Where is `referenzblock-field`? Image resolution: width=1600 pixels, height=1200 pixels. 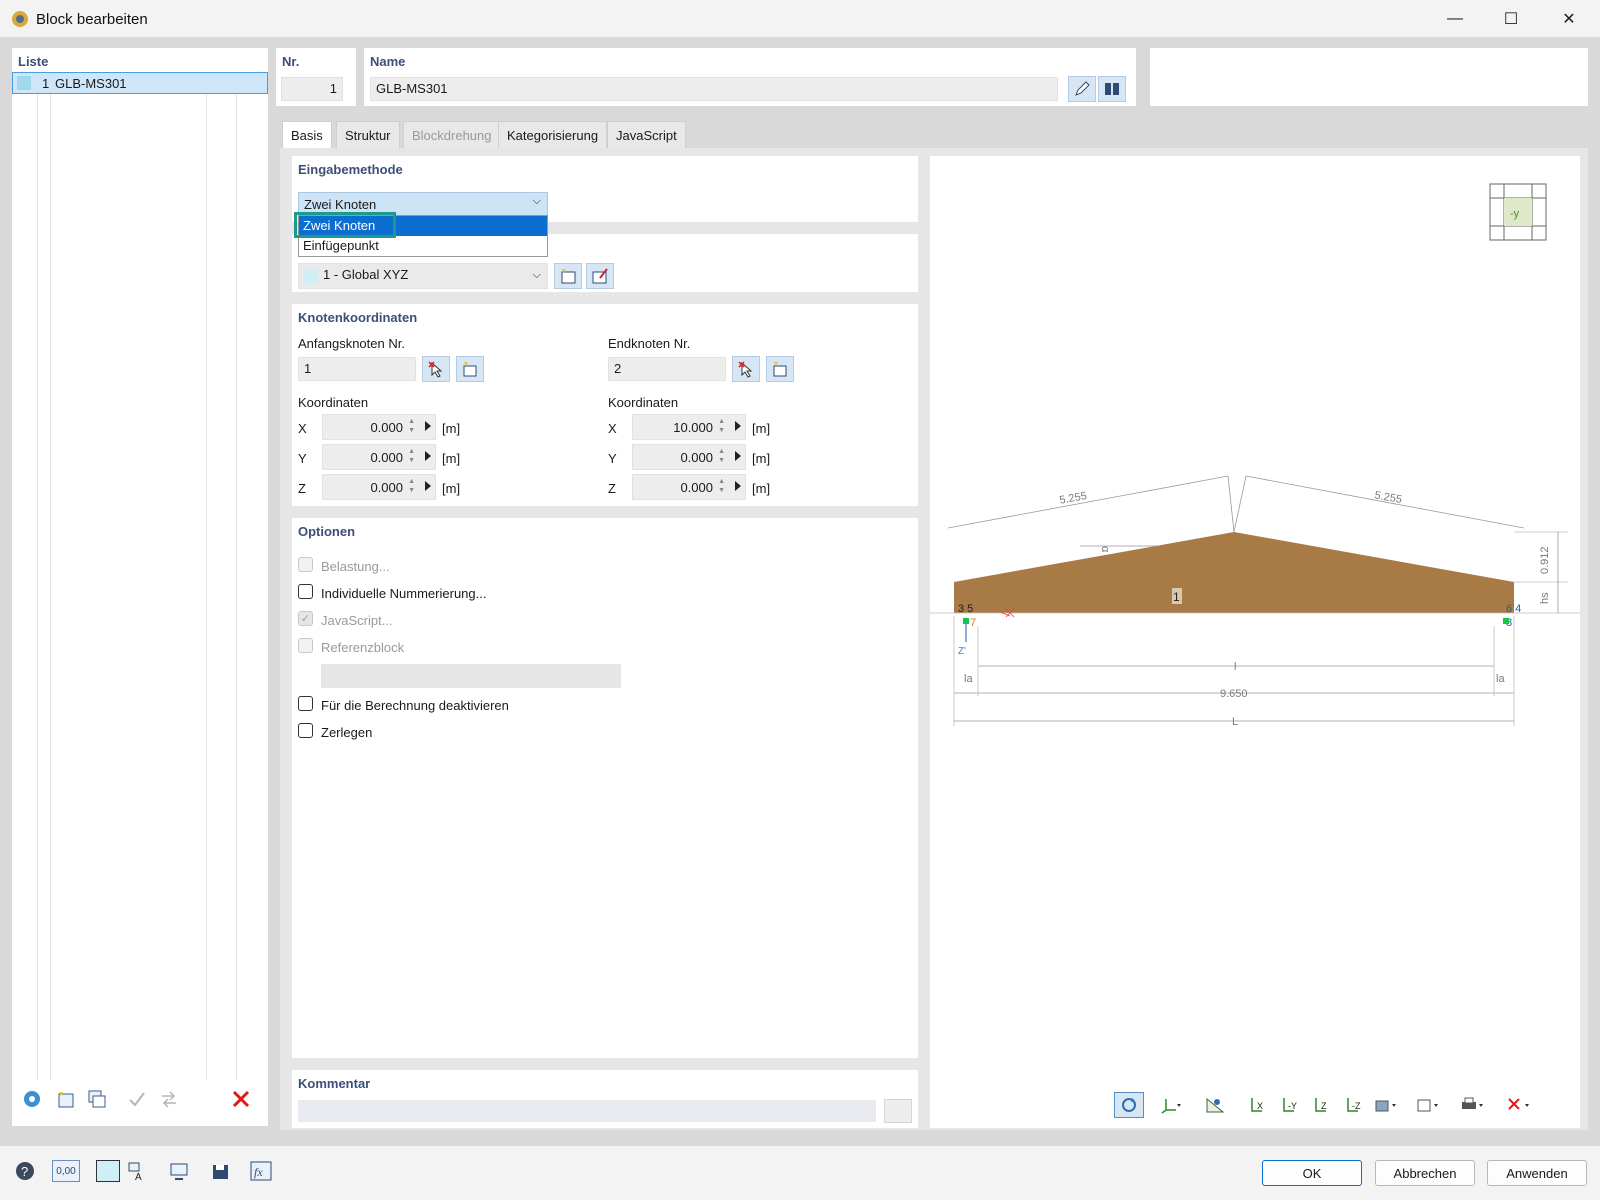 referenzblock-field is located at coordinates (471, 676).